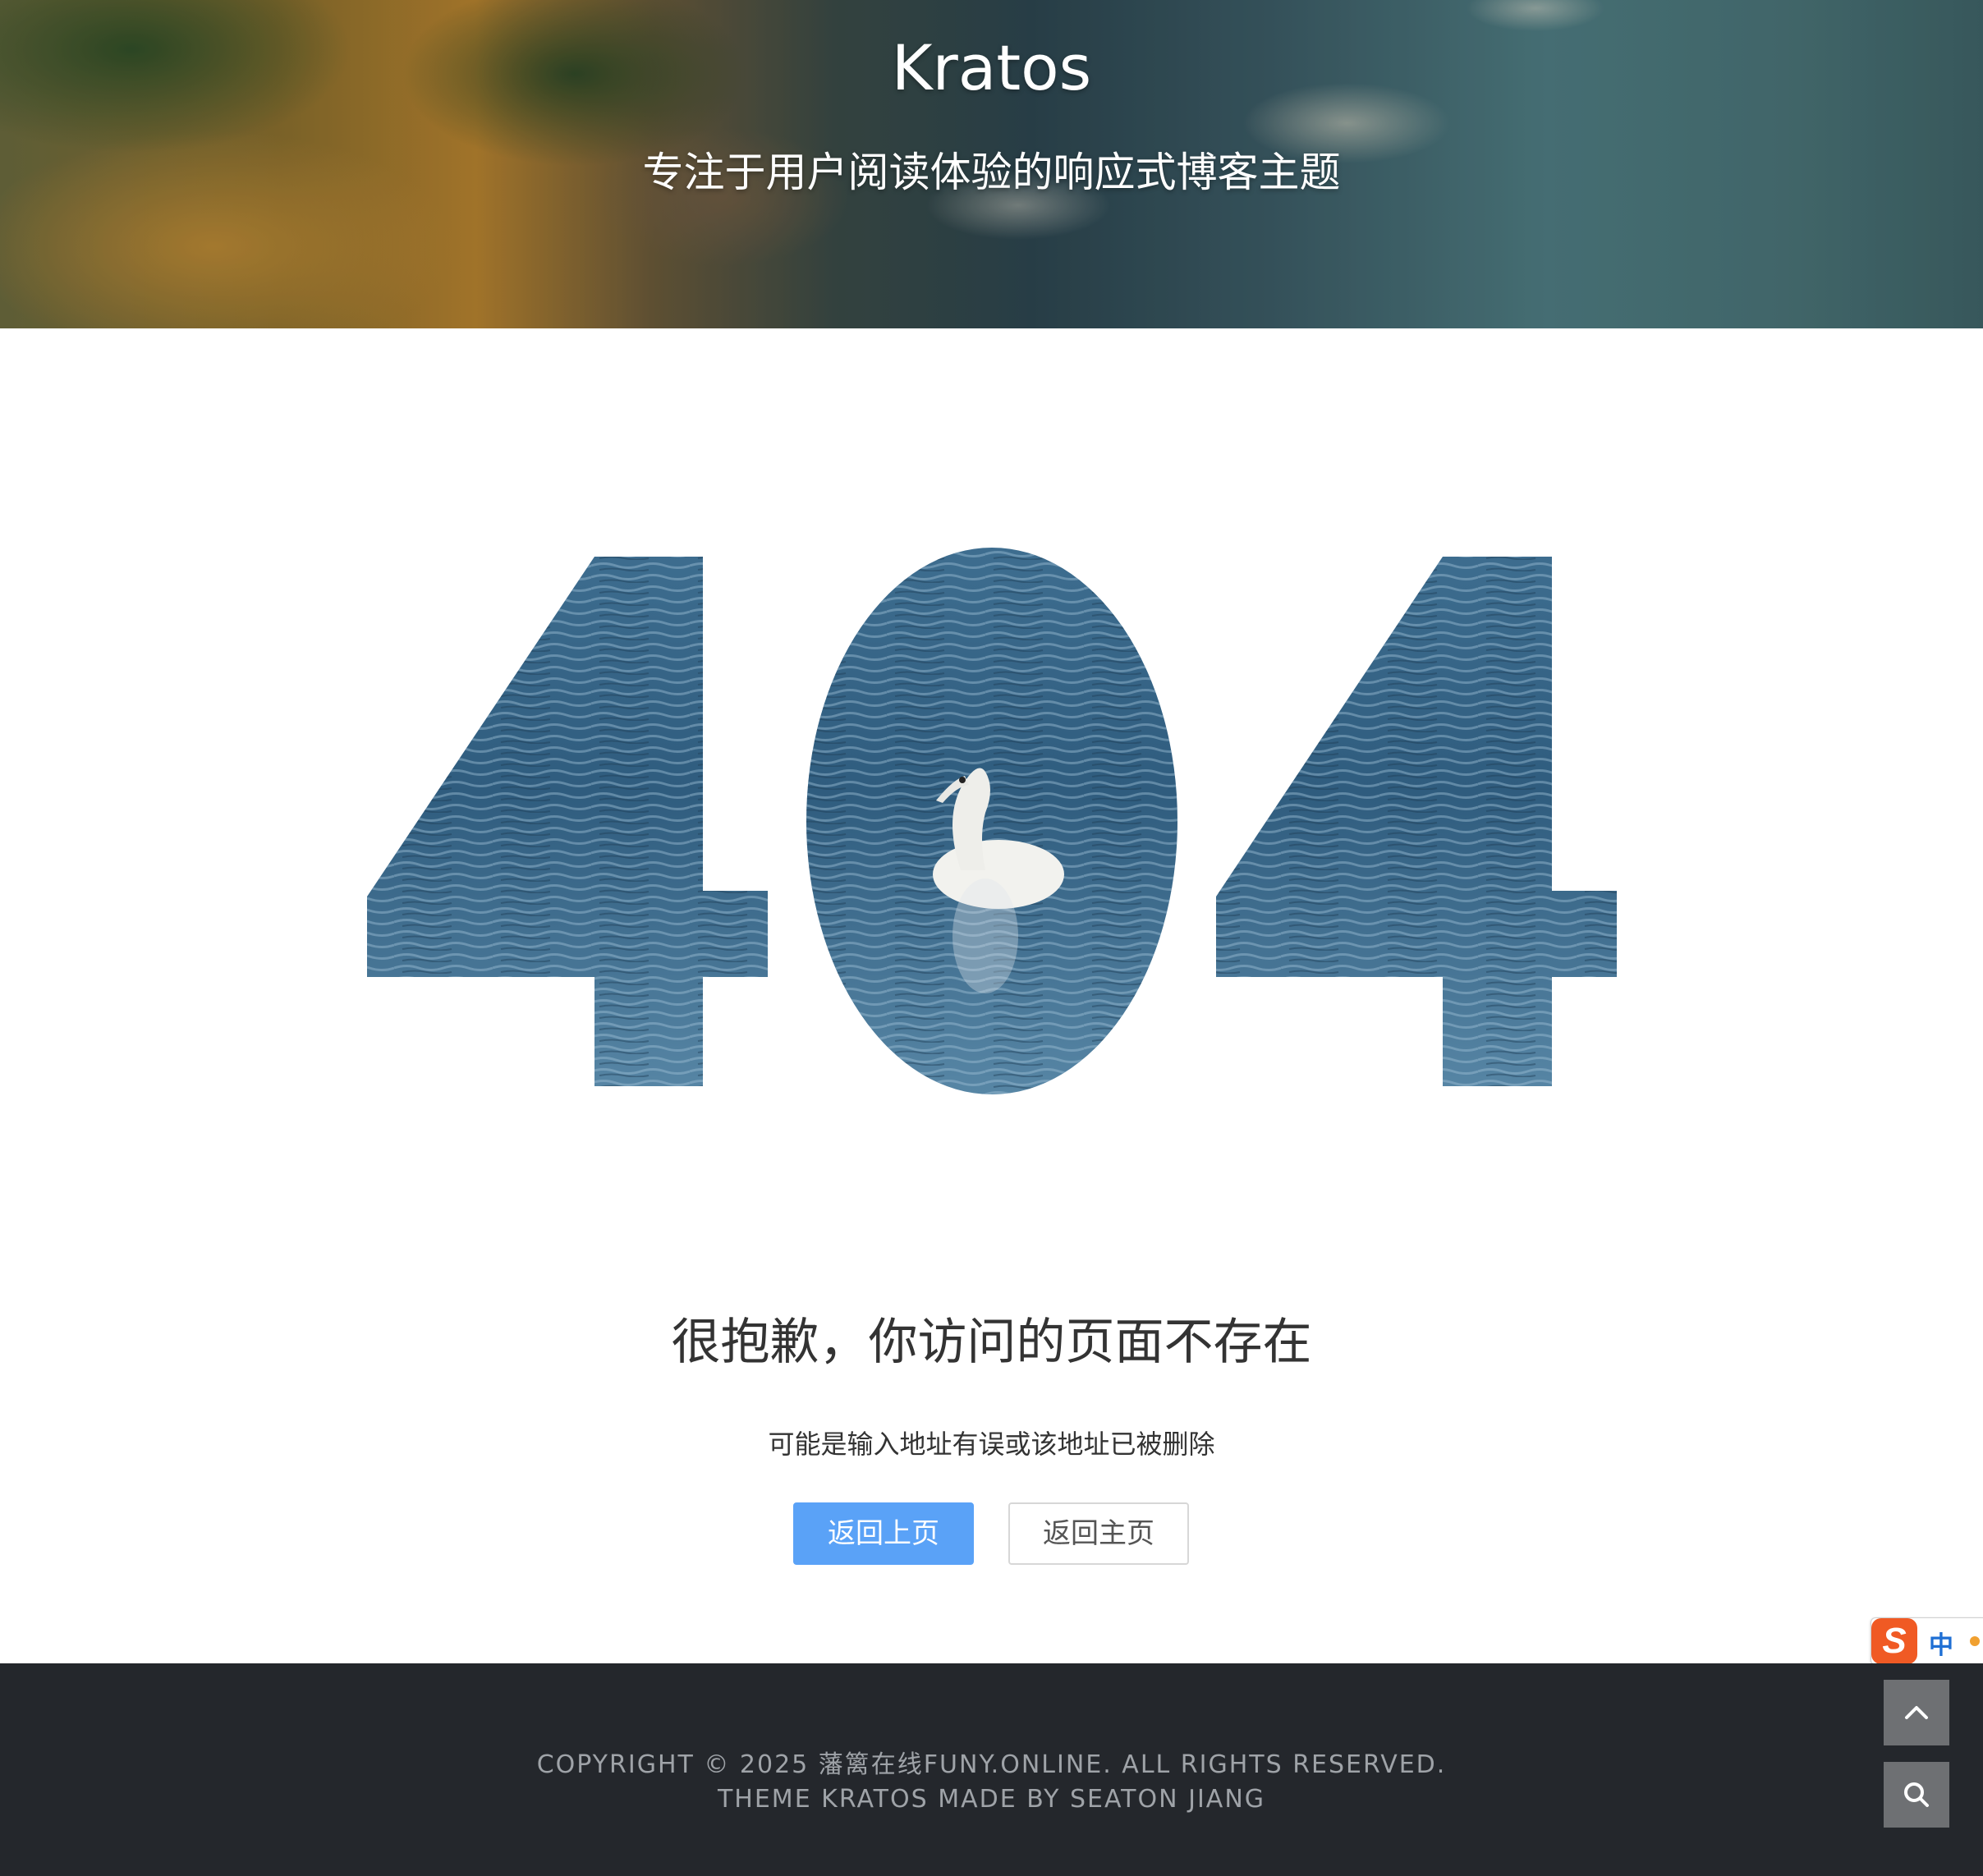 This screenshot has width=1983, height=1876. What do you see at coordinates (1975, 1641) in the screenshot?
I see `ime-status-icon` at bounding box center [1975, 1641].